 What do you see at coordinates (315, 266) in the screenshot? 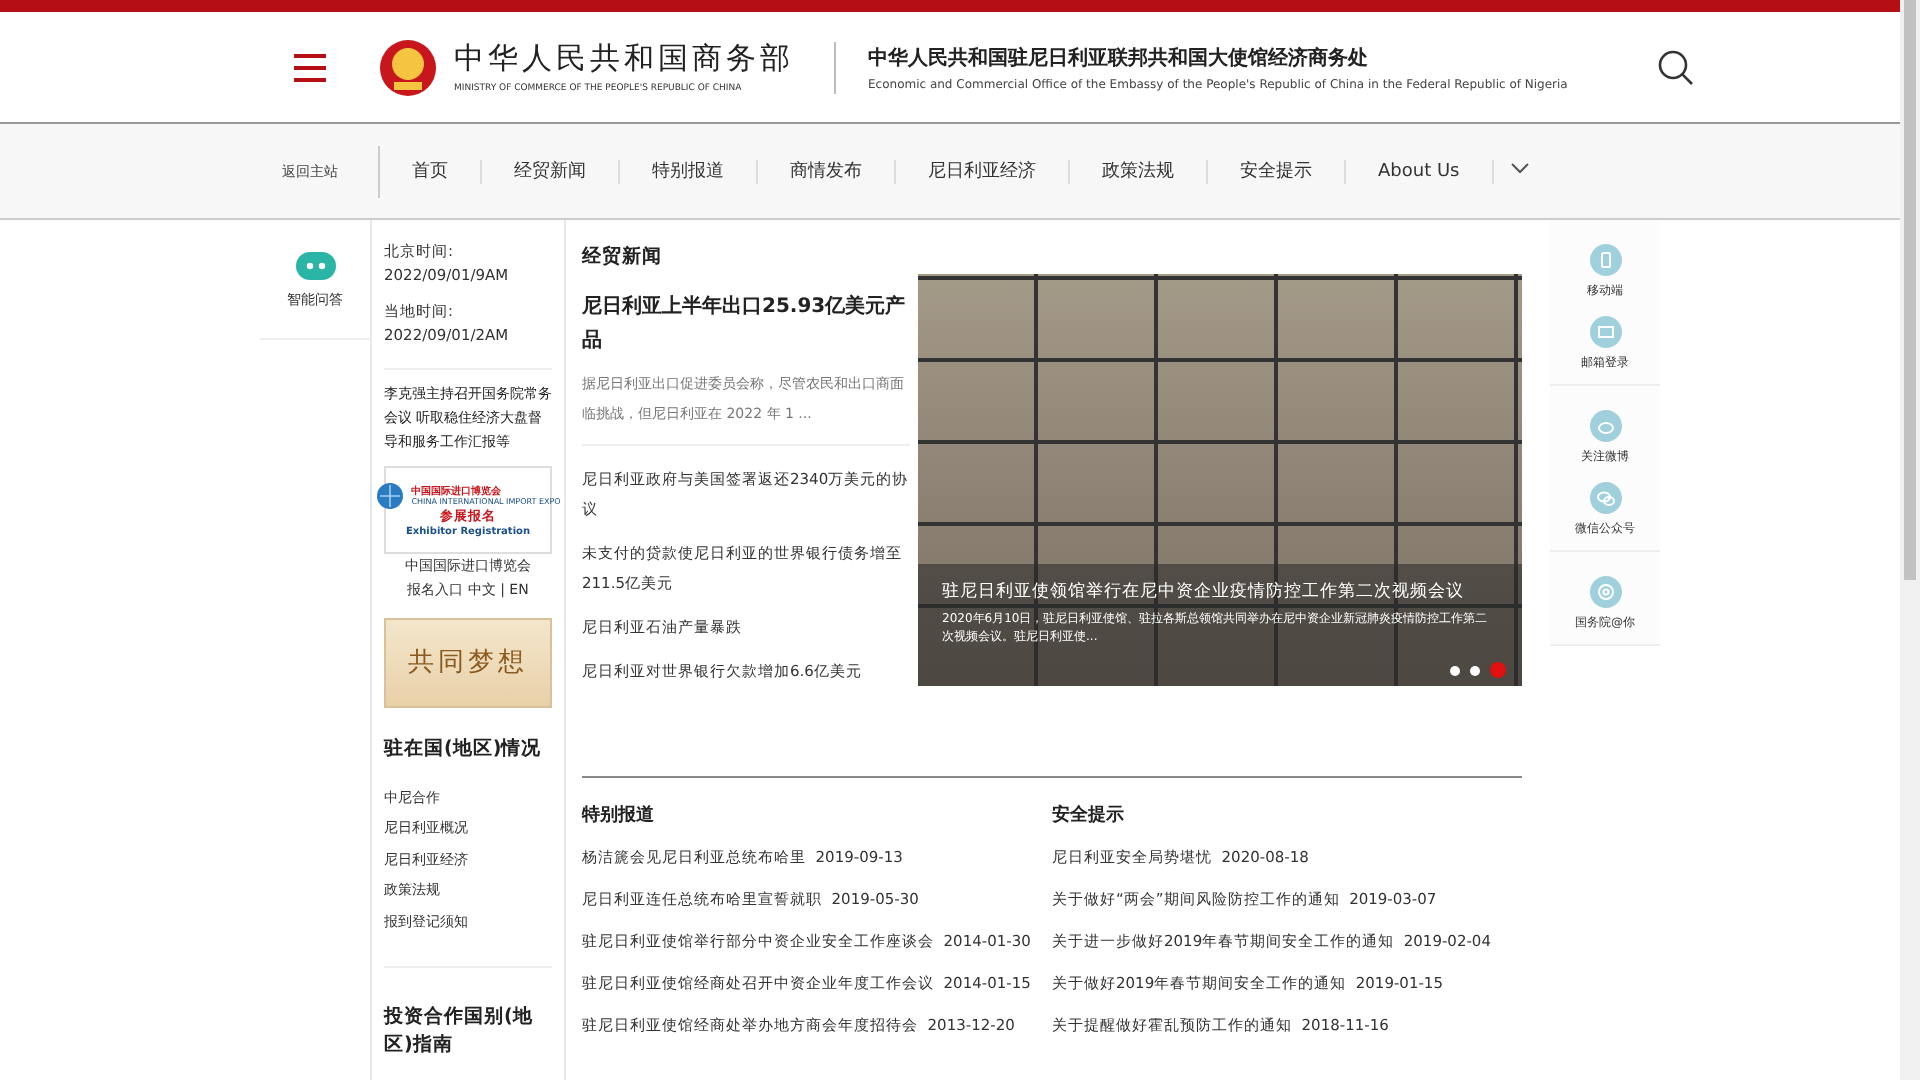
I see `robot-icon` at bounding box center [315, 266].